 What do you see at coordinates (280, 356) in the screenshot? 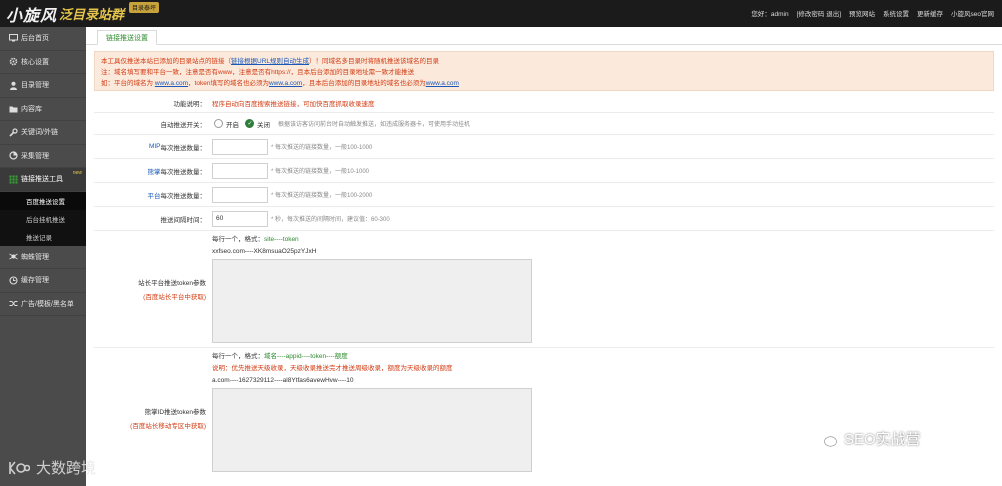
I see `xiongzhang-token-format: 每行一个，格式：域名----appid----token----额度` at bounding box center [280, 356].